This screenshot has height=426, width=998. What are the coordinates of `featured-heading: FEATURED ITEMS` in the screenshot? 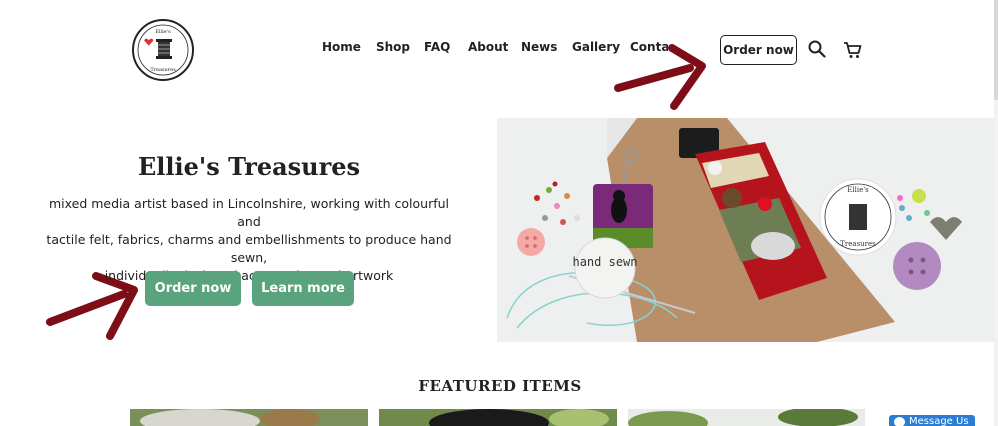 It's located at (500, 386).